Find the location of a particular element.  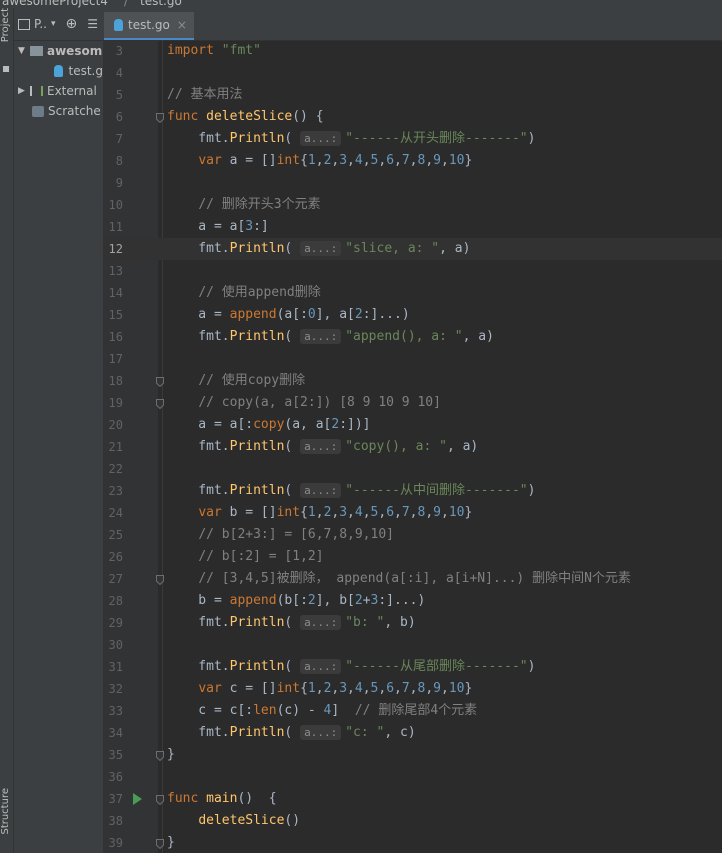

line-number: 23 is located at coordinates (113, 491).